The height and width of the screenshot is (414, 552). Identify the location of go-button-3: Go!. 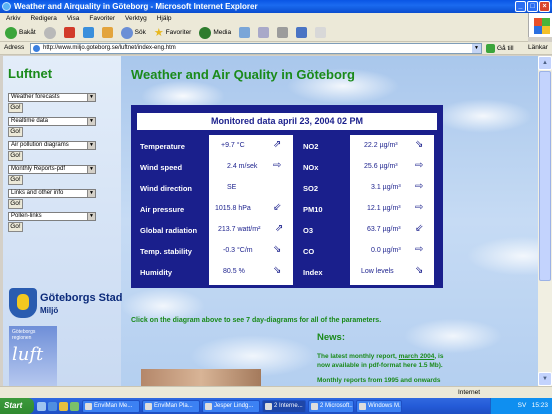
(15, 156).